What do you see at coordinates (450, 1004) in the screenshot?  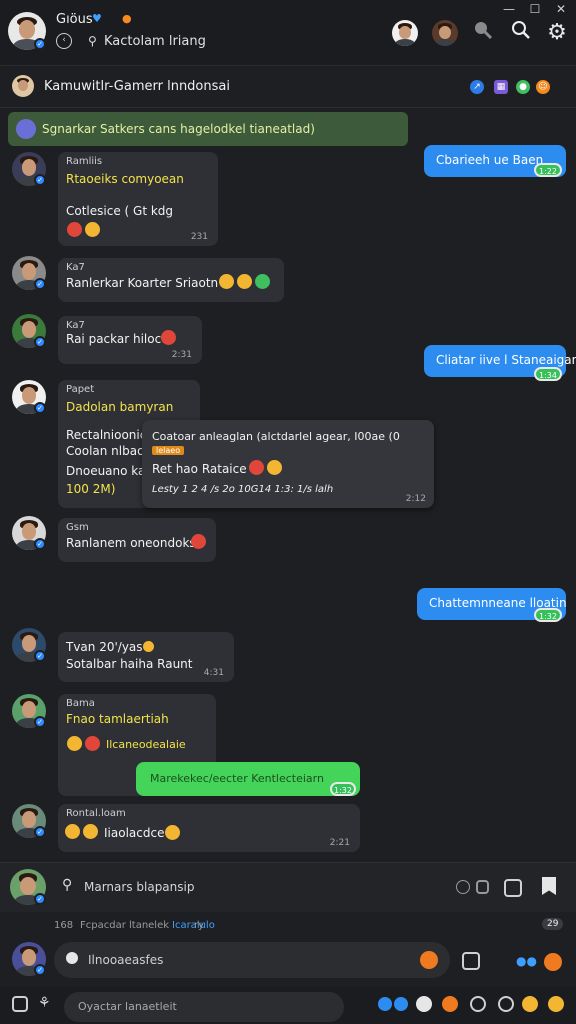 I see `fire-icon` at bounding box center [450, 1004].